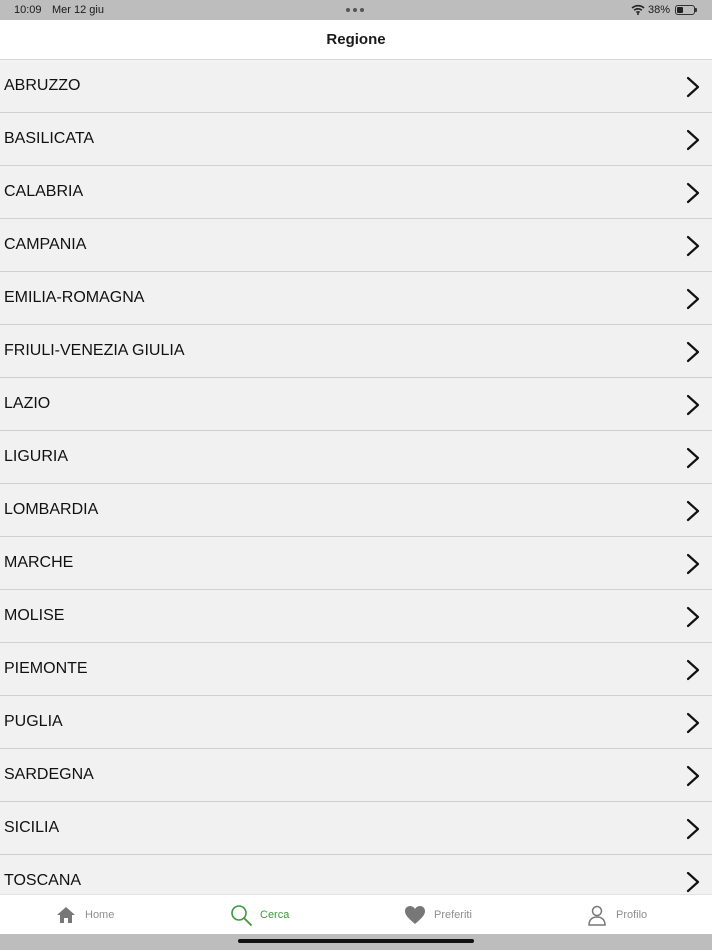 This screenshot has width=712, height=950. Describe the element at coordinates (51, 509) in the screenshot. I see `region-label: LOMBARDIA` at that location.